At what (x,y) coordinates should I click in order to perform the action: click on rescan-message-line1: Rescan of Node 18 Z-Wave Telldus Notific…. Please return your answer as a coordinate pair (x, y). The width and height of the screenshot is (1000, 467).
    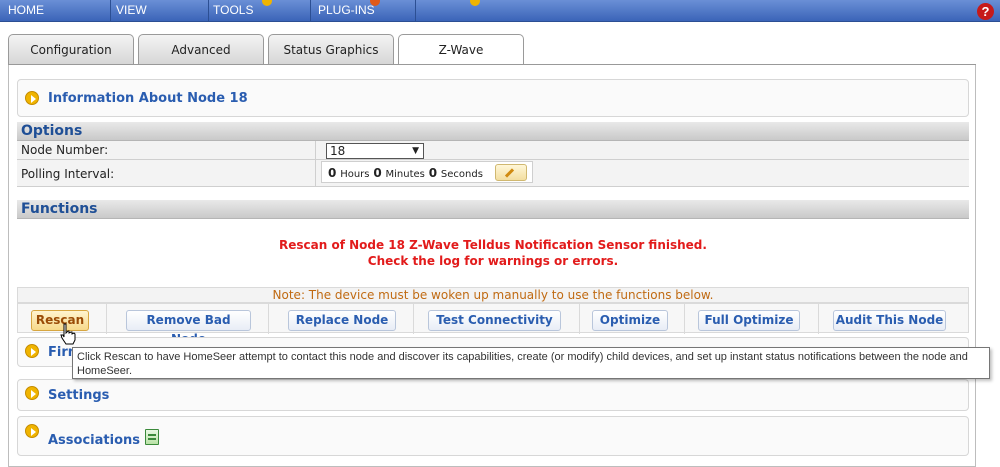
    Looking at the image, I should click on (493, 245).